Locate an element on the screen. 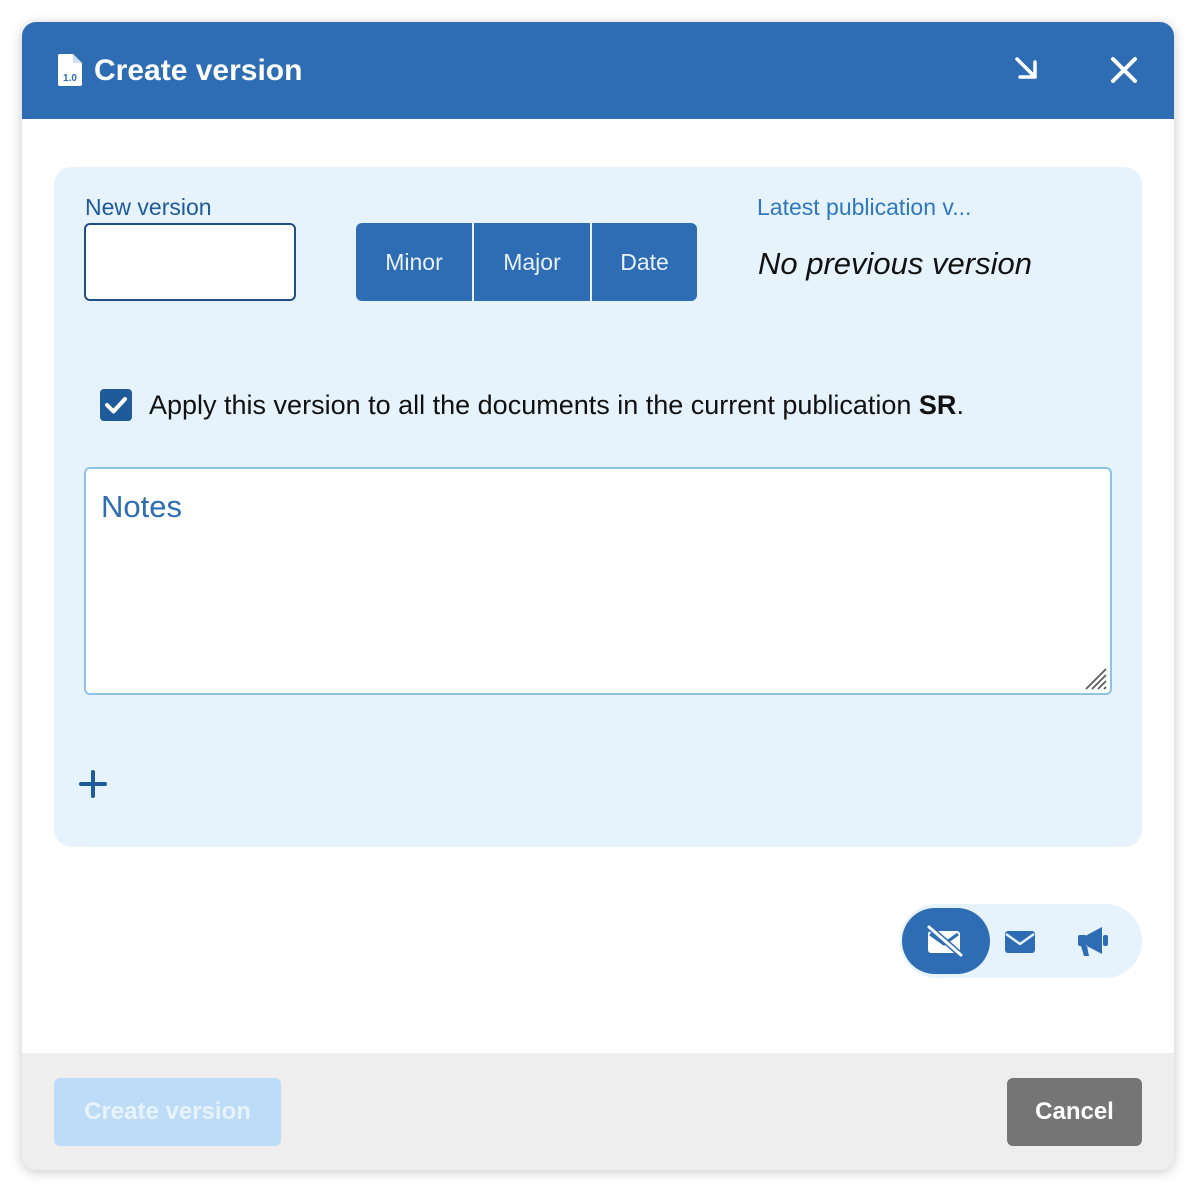 The width and height of the screenshot is (1200, 1200). apply-to-all-checkbox is located at coordinates (116, 405).